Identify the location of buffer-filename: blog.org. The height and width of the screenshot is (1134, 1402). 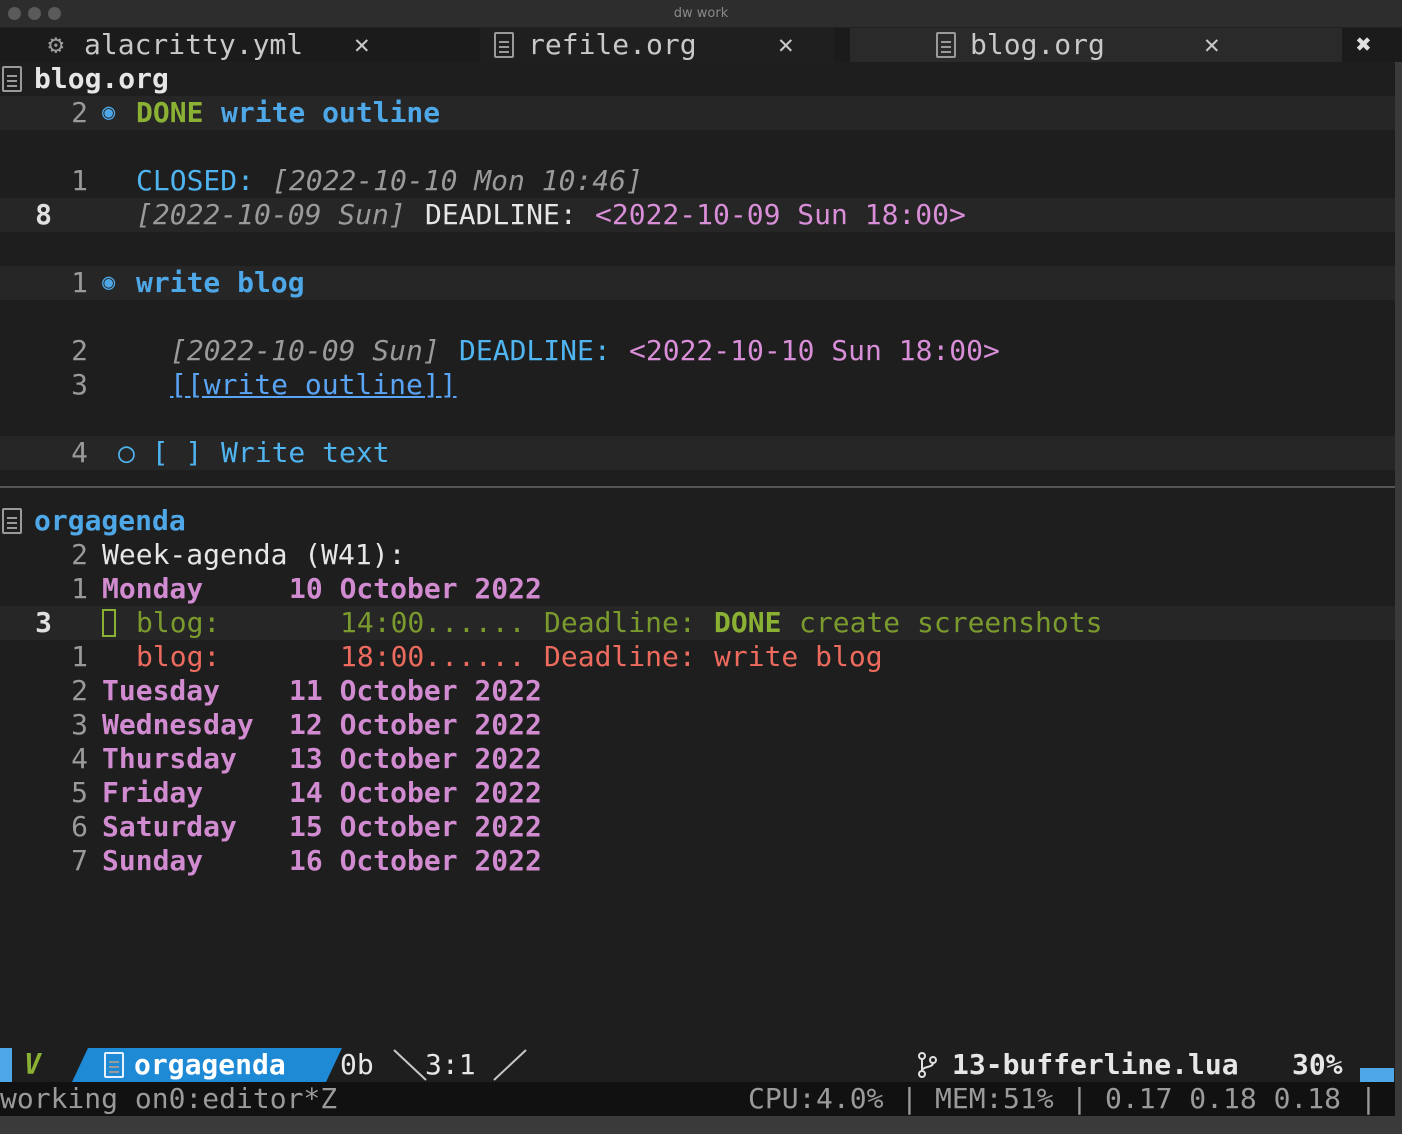
(101, 78).